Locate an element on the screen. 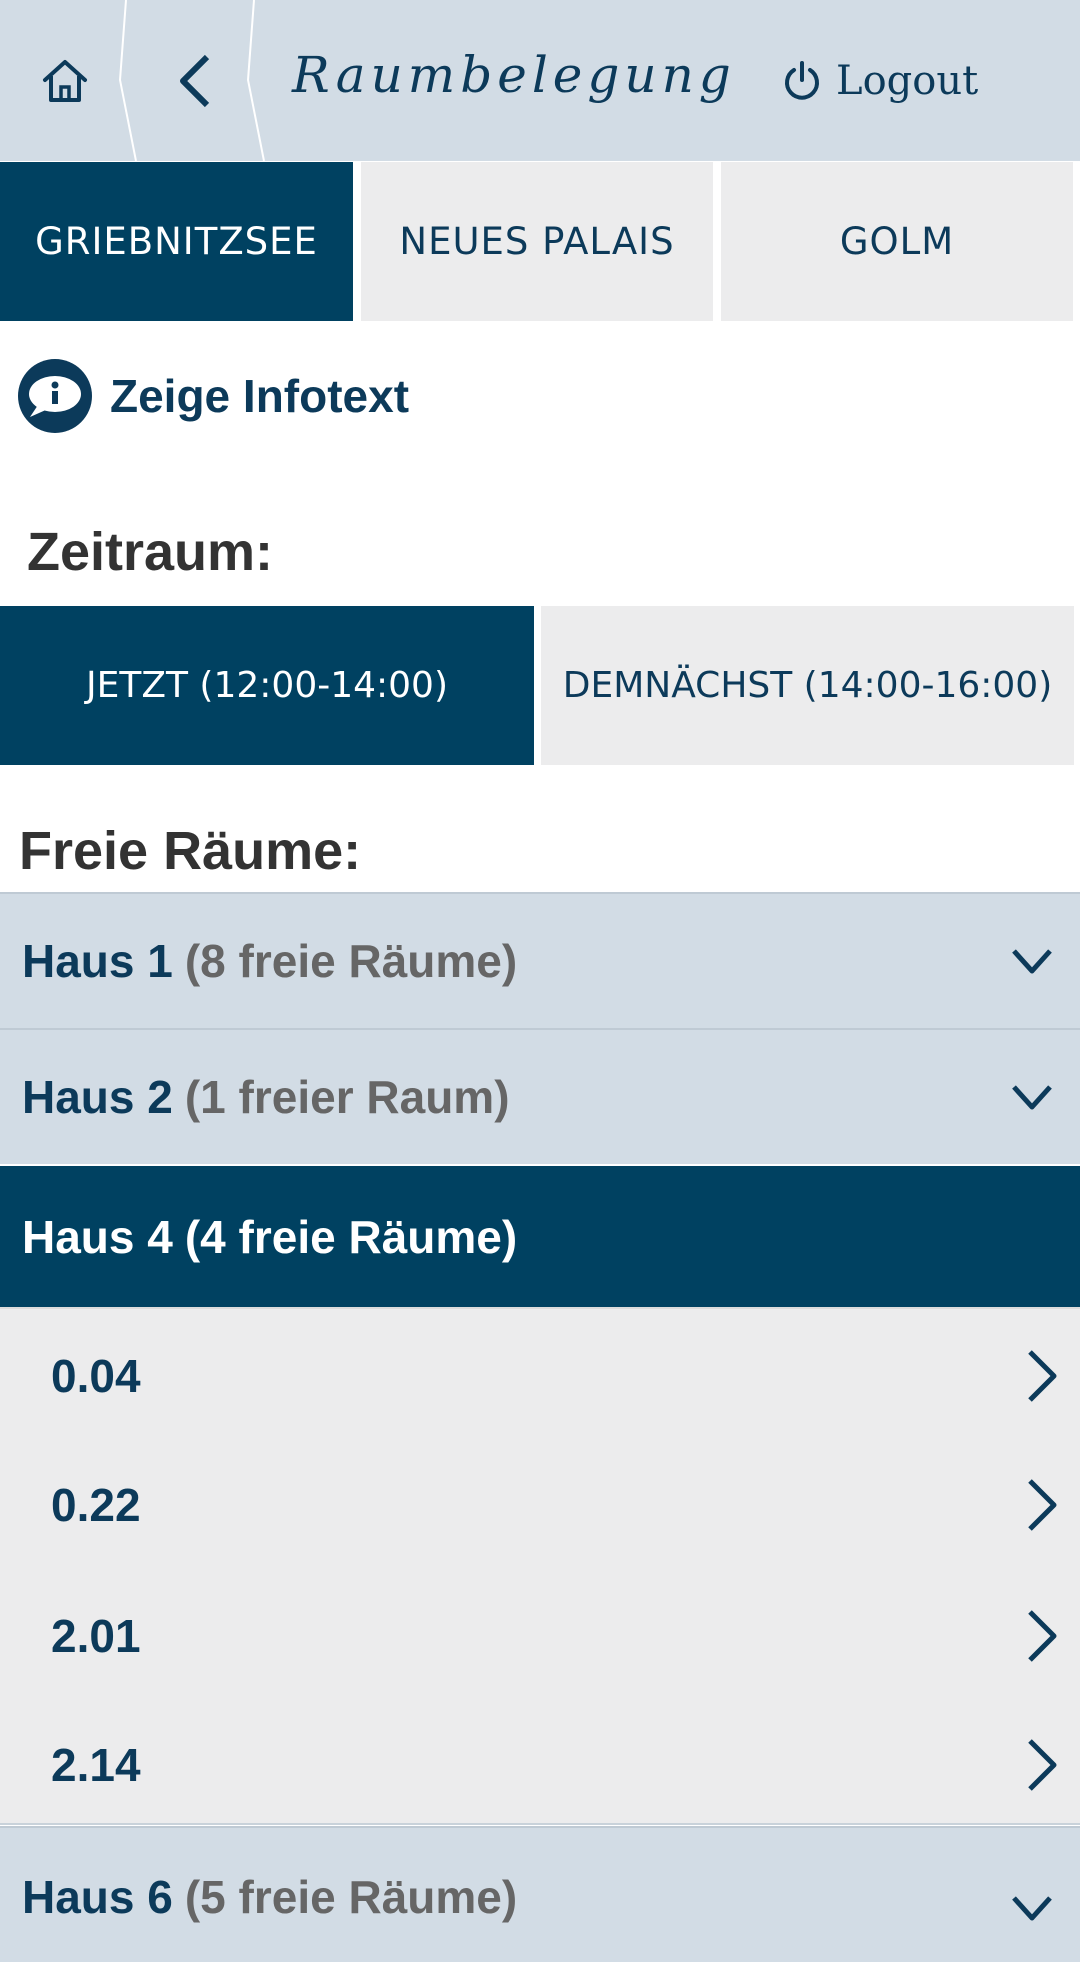 The image size is (1080, 1962). building-count: (4 freie Räume) is located at coordinates (351, 1236).